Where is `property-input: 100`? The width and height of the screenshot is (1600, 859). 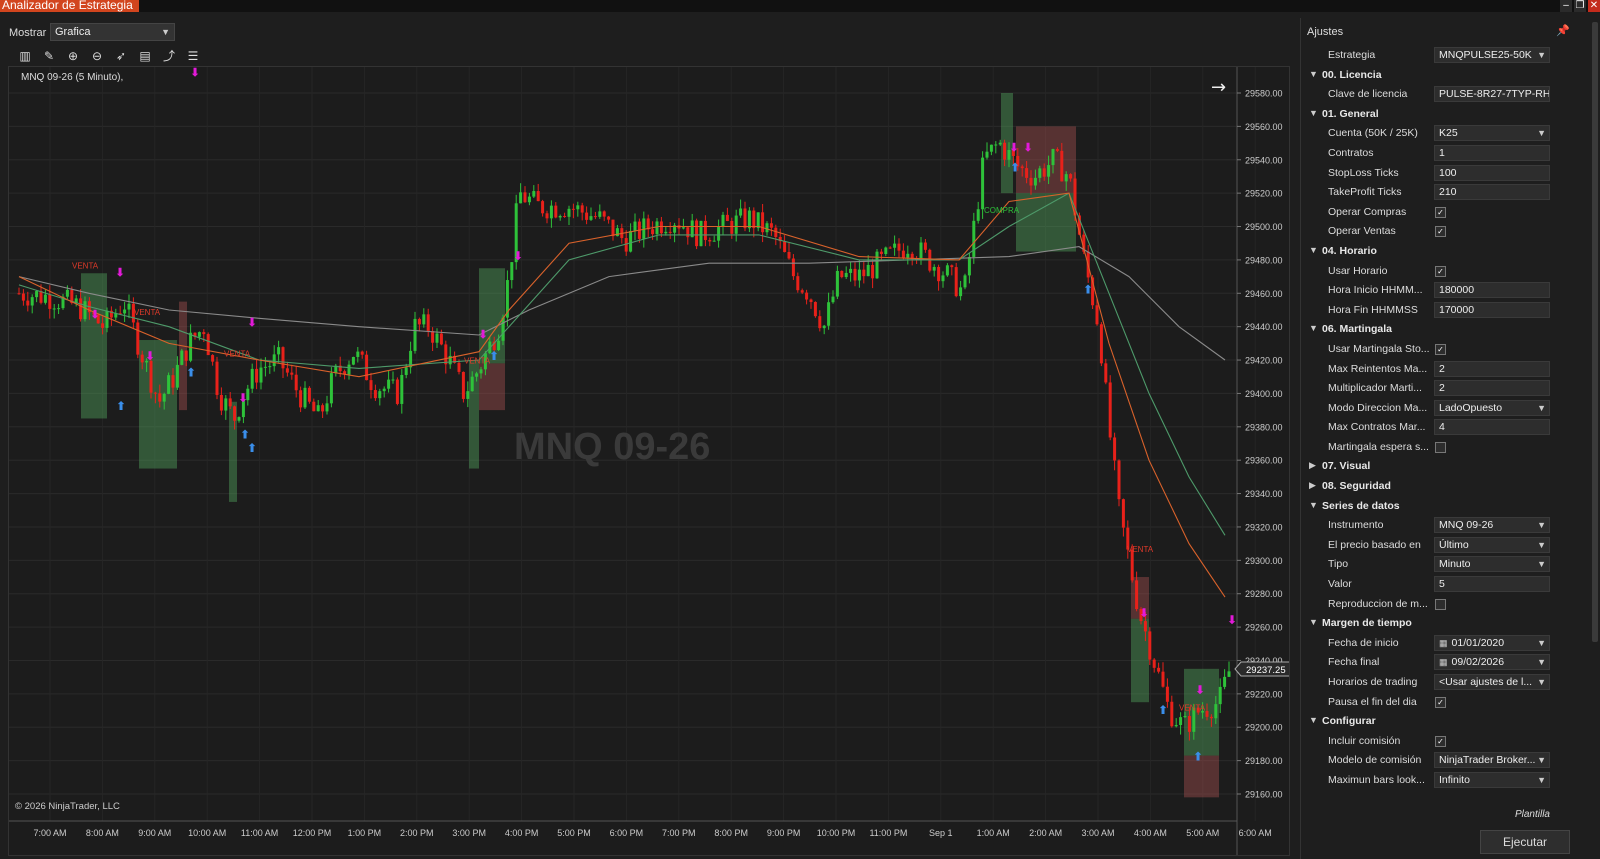 property-input: 100 is located at coordinates (1492, 172).